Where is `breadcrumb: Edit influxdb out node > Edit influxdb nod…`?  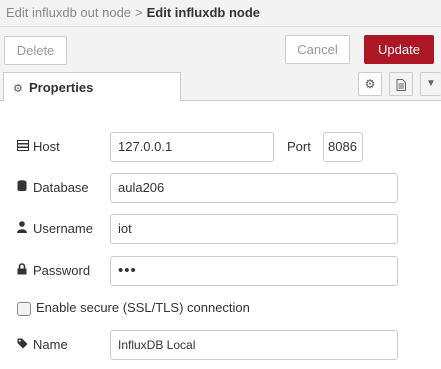 breadcrumb: Edit influxdb out node > Edit influxdb nod… is located at coordinates (220, 13).